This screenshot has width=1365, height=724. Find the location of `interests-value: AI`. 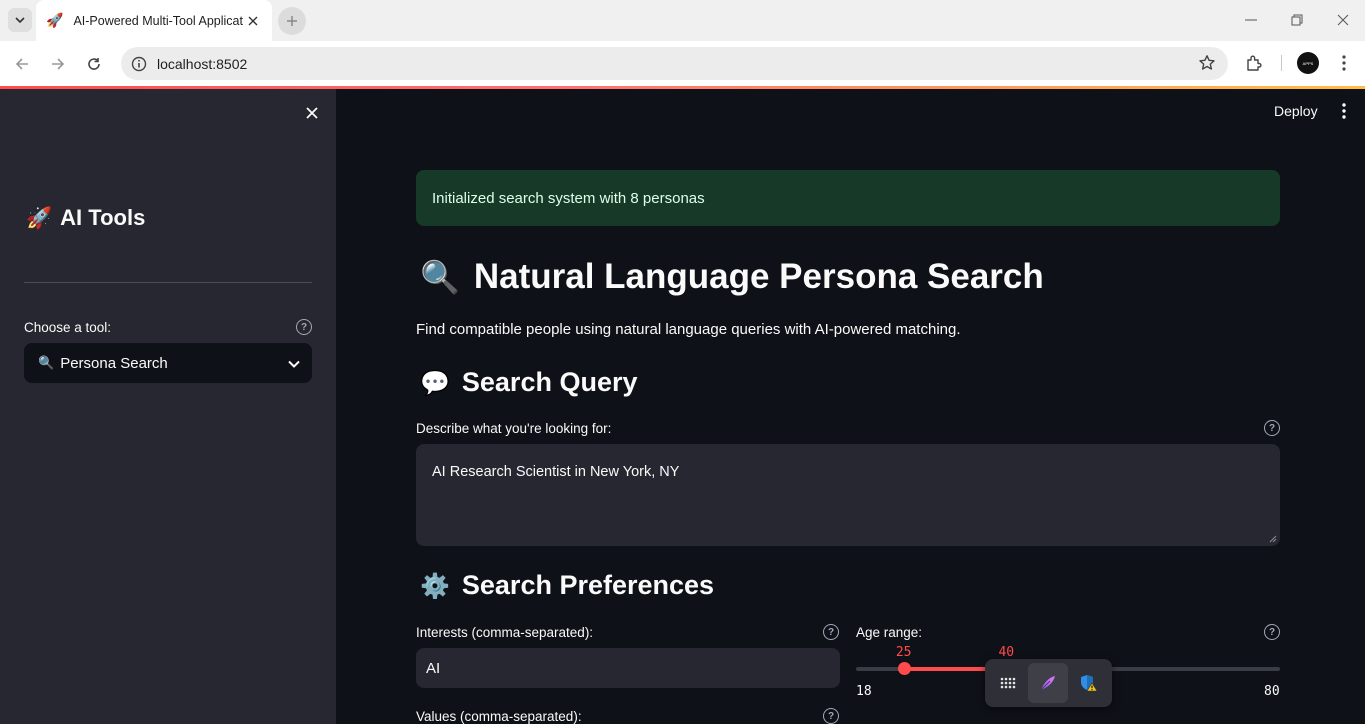

interests-value: AI is located at coordinates (433, 668).